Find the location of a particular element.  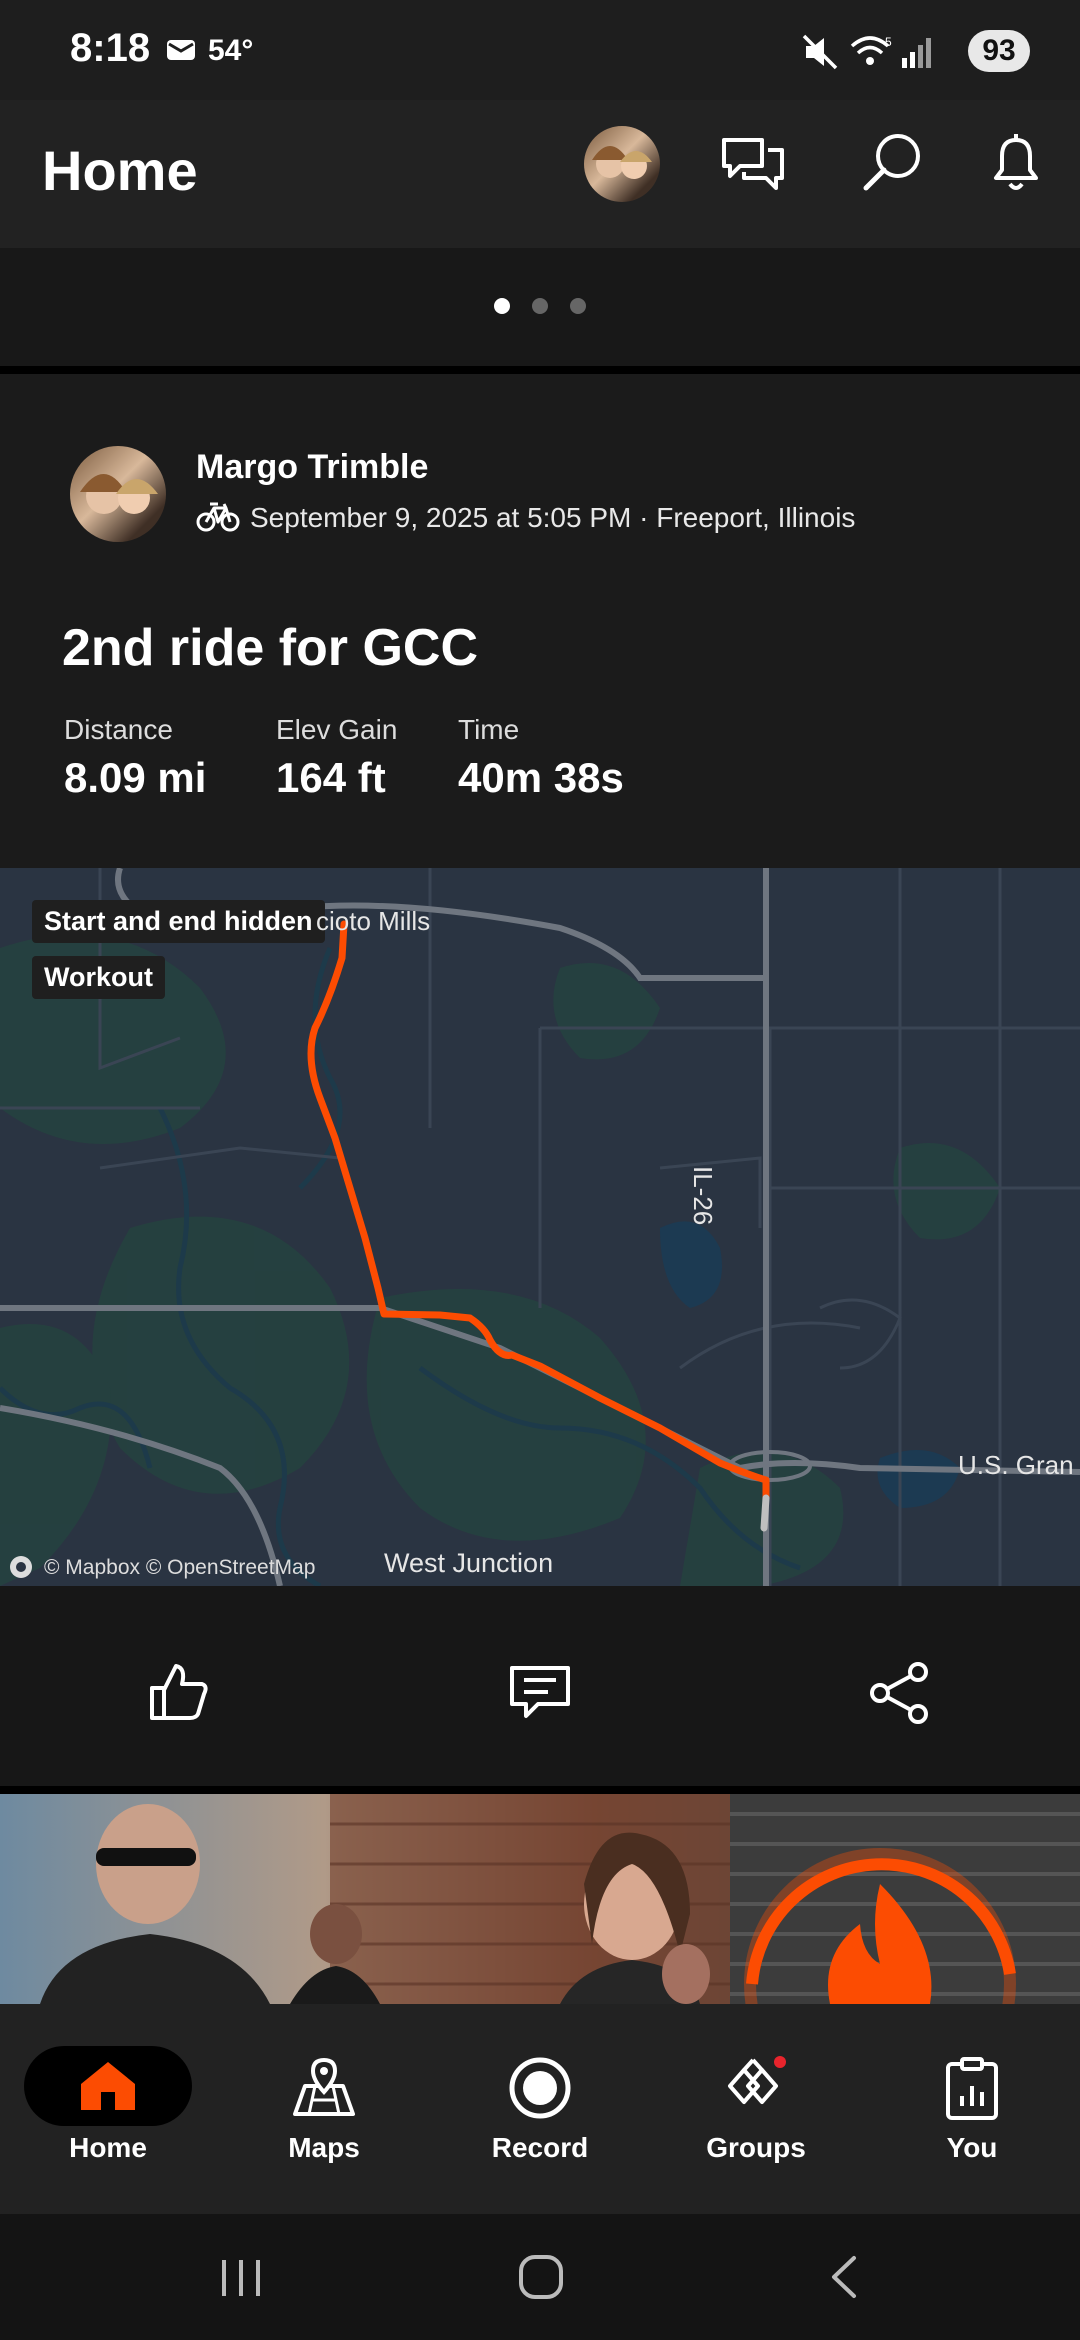

kudos-thumbs-up-icon is located at coordinates (179, 1694).